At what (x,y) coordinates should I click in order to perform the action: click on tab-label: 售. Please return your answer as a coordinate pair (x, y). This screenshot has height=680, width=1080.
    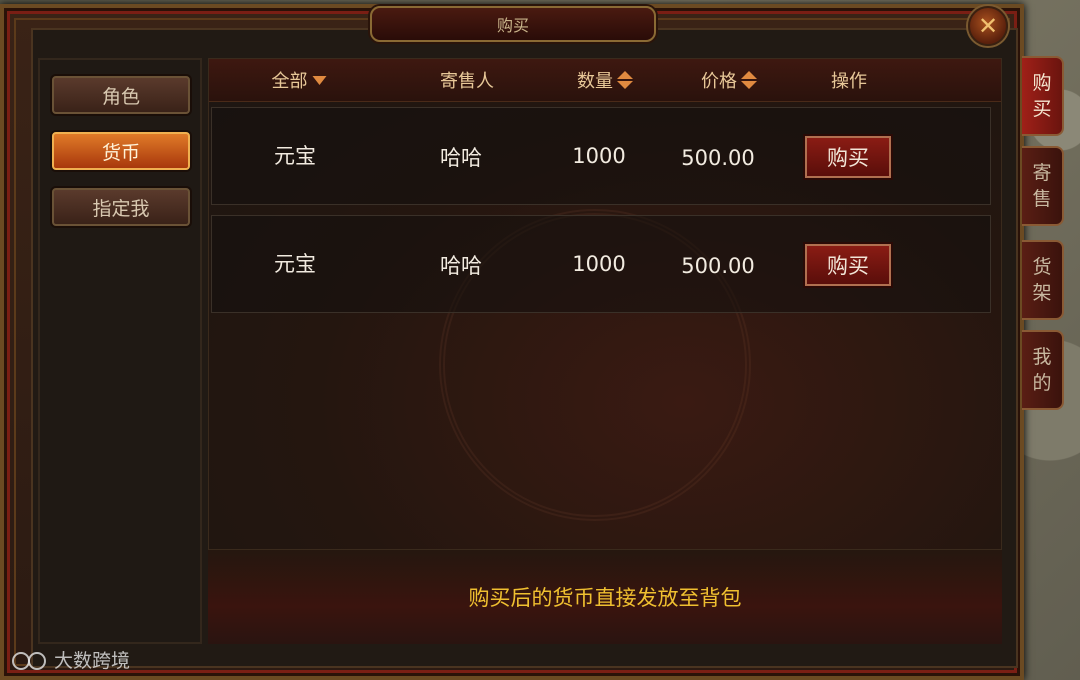
    Looking at the image, I should click on (1042, 199).